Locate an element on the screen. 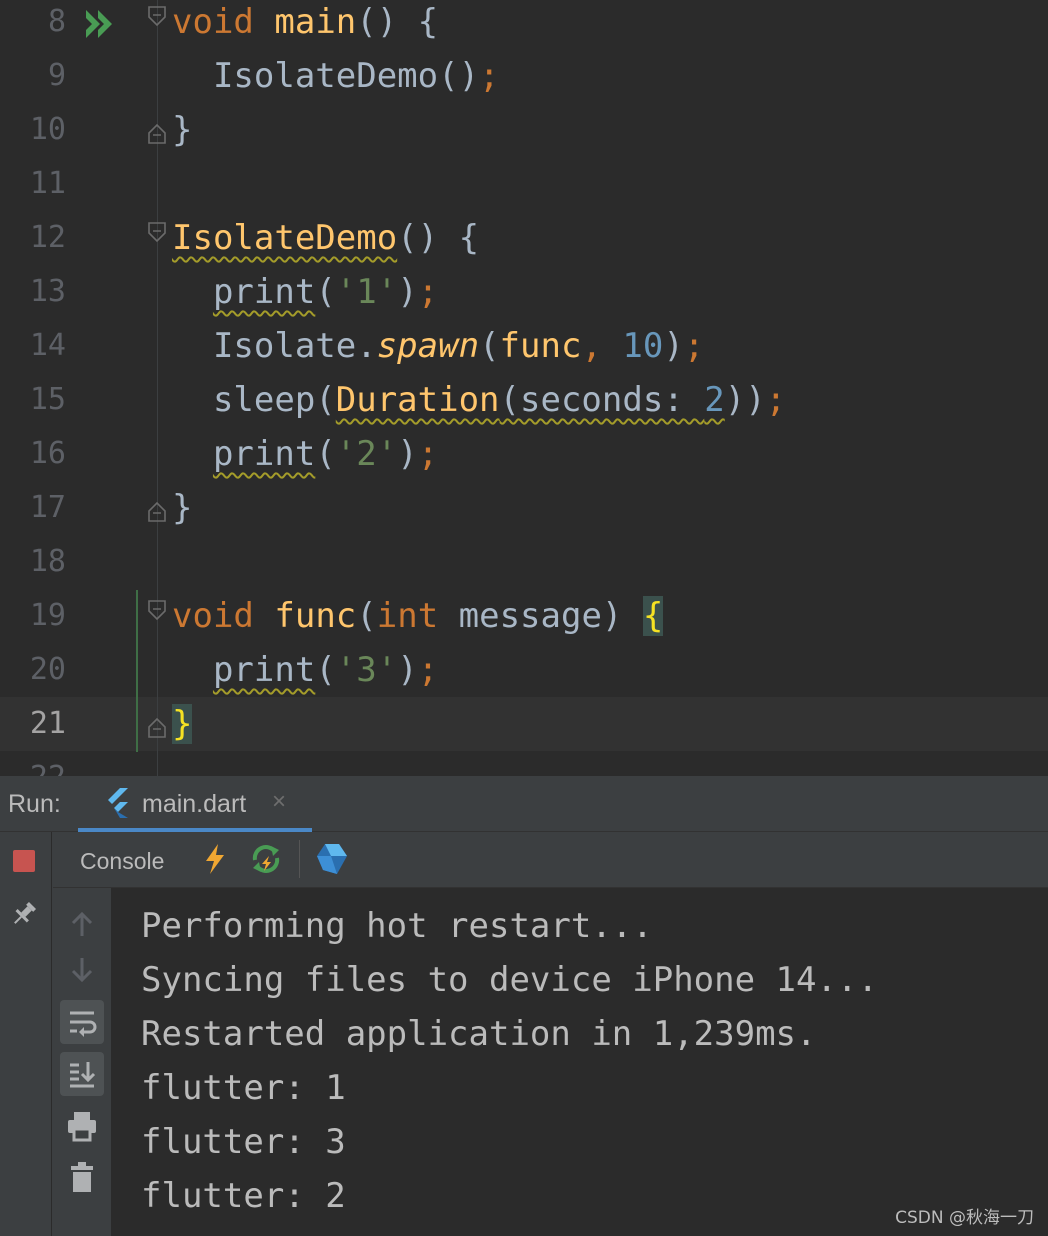  code-line: 9 IsolateDemo(); is located at coordinates (524, 76).